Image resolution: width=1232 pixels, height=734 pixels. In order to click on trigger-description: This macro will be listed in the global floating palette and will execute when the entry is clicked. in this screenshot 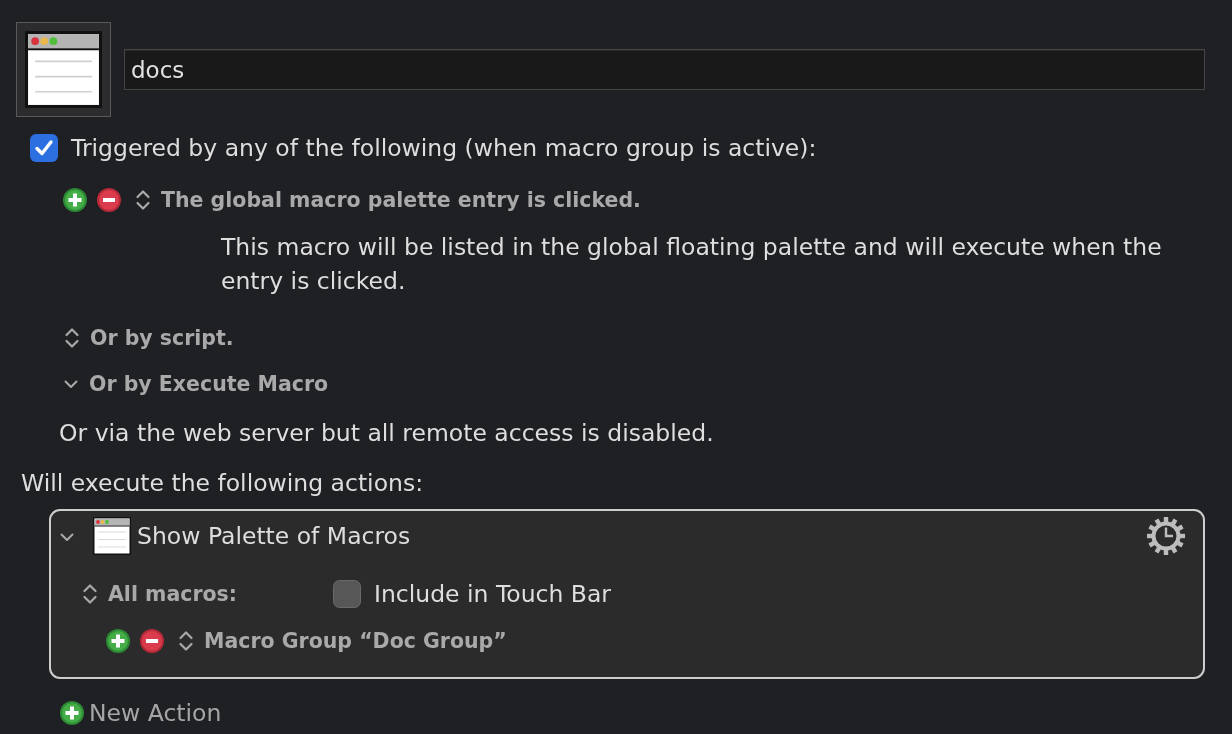, I will do `click(692, 264)`.